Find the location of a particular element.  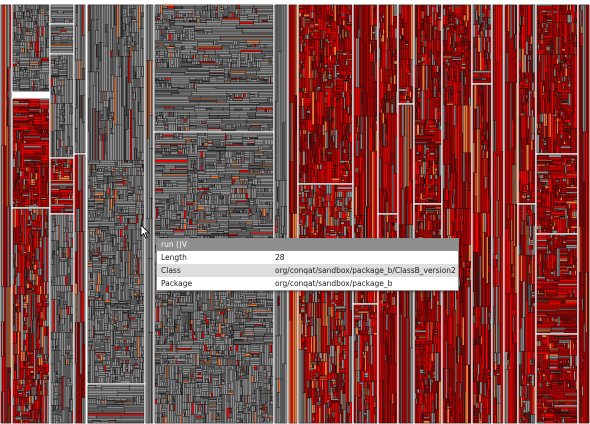

tooltip-row-length: Length 28 is located at coordinates (307, 257).